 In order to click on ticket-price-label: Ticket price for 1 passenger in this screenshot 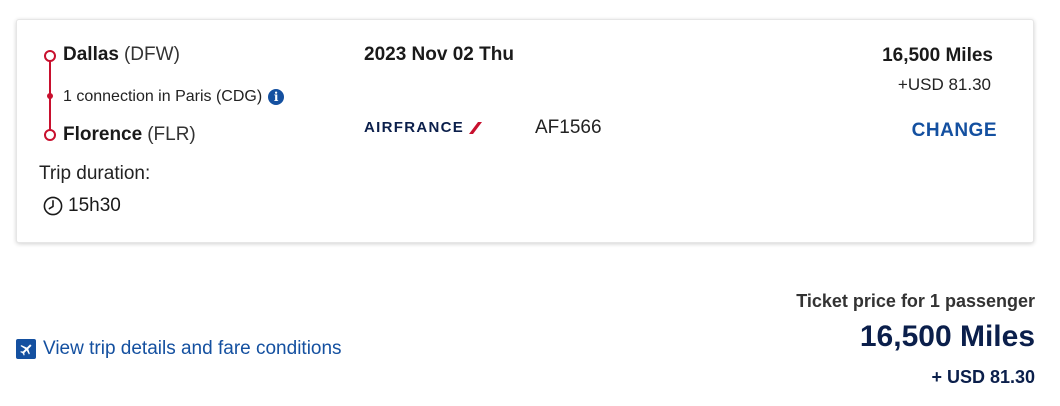, I will do `click(915, 301)`.